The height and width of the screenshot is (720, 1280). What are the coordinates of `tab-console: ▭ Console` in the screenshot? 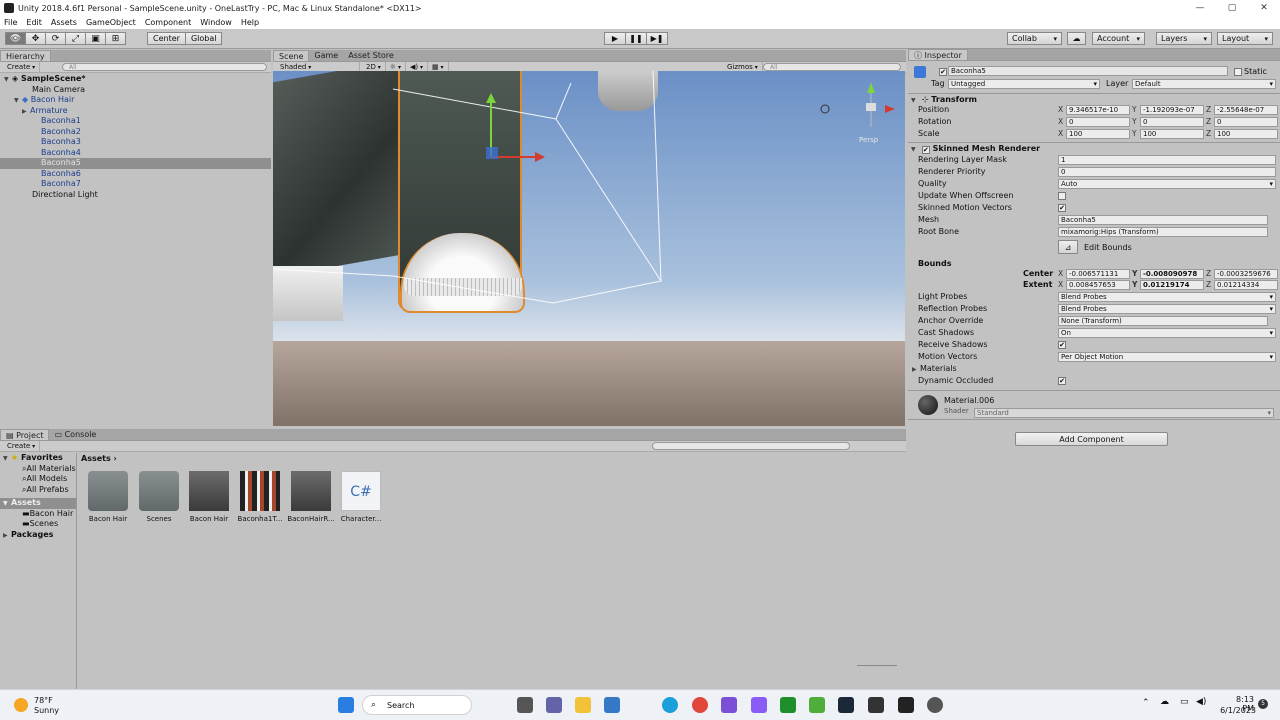 It's located at (75, 434).